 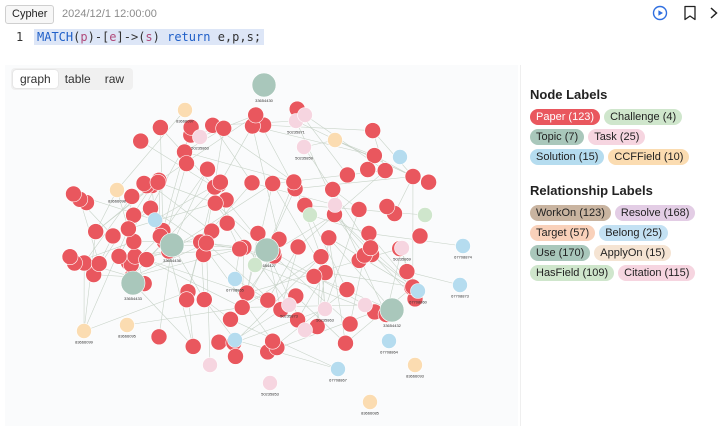 I want to click on node-label-chip: CCFField (10), so click(x=649, y=157).